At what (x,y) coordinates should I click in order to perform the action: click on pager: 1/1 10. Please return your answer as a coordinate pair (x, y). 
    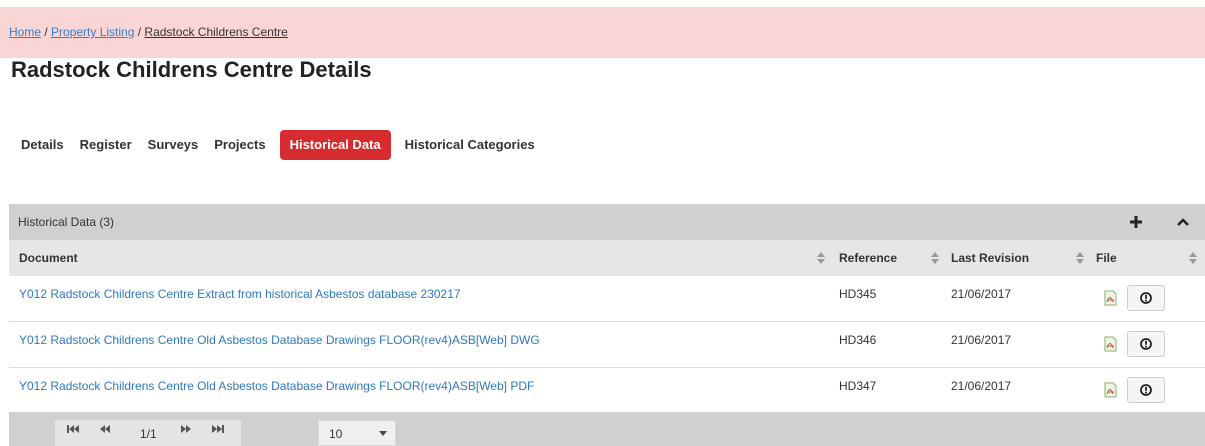
    Looking at the image, I should click on (607, 429).